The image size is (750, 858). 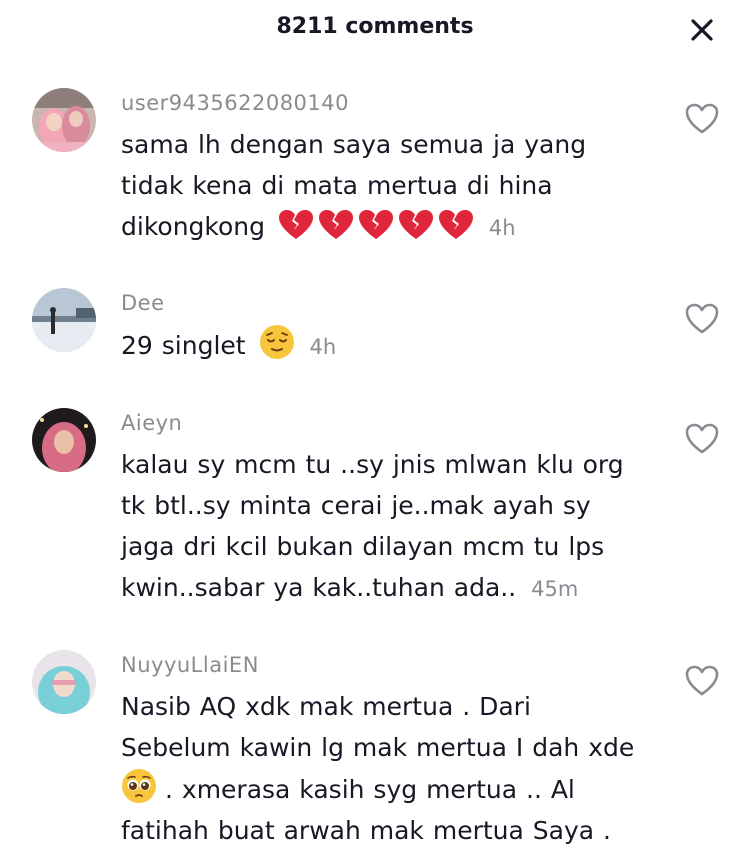 What do you see at coordinates (391, 103) in the screenshot?
I see `comment-username: user9435622080140` at bounding box center [391, 103].